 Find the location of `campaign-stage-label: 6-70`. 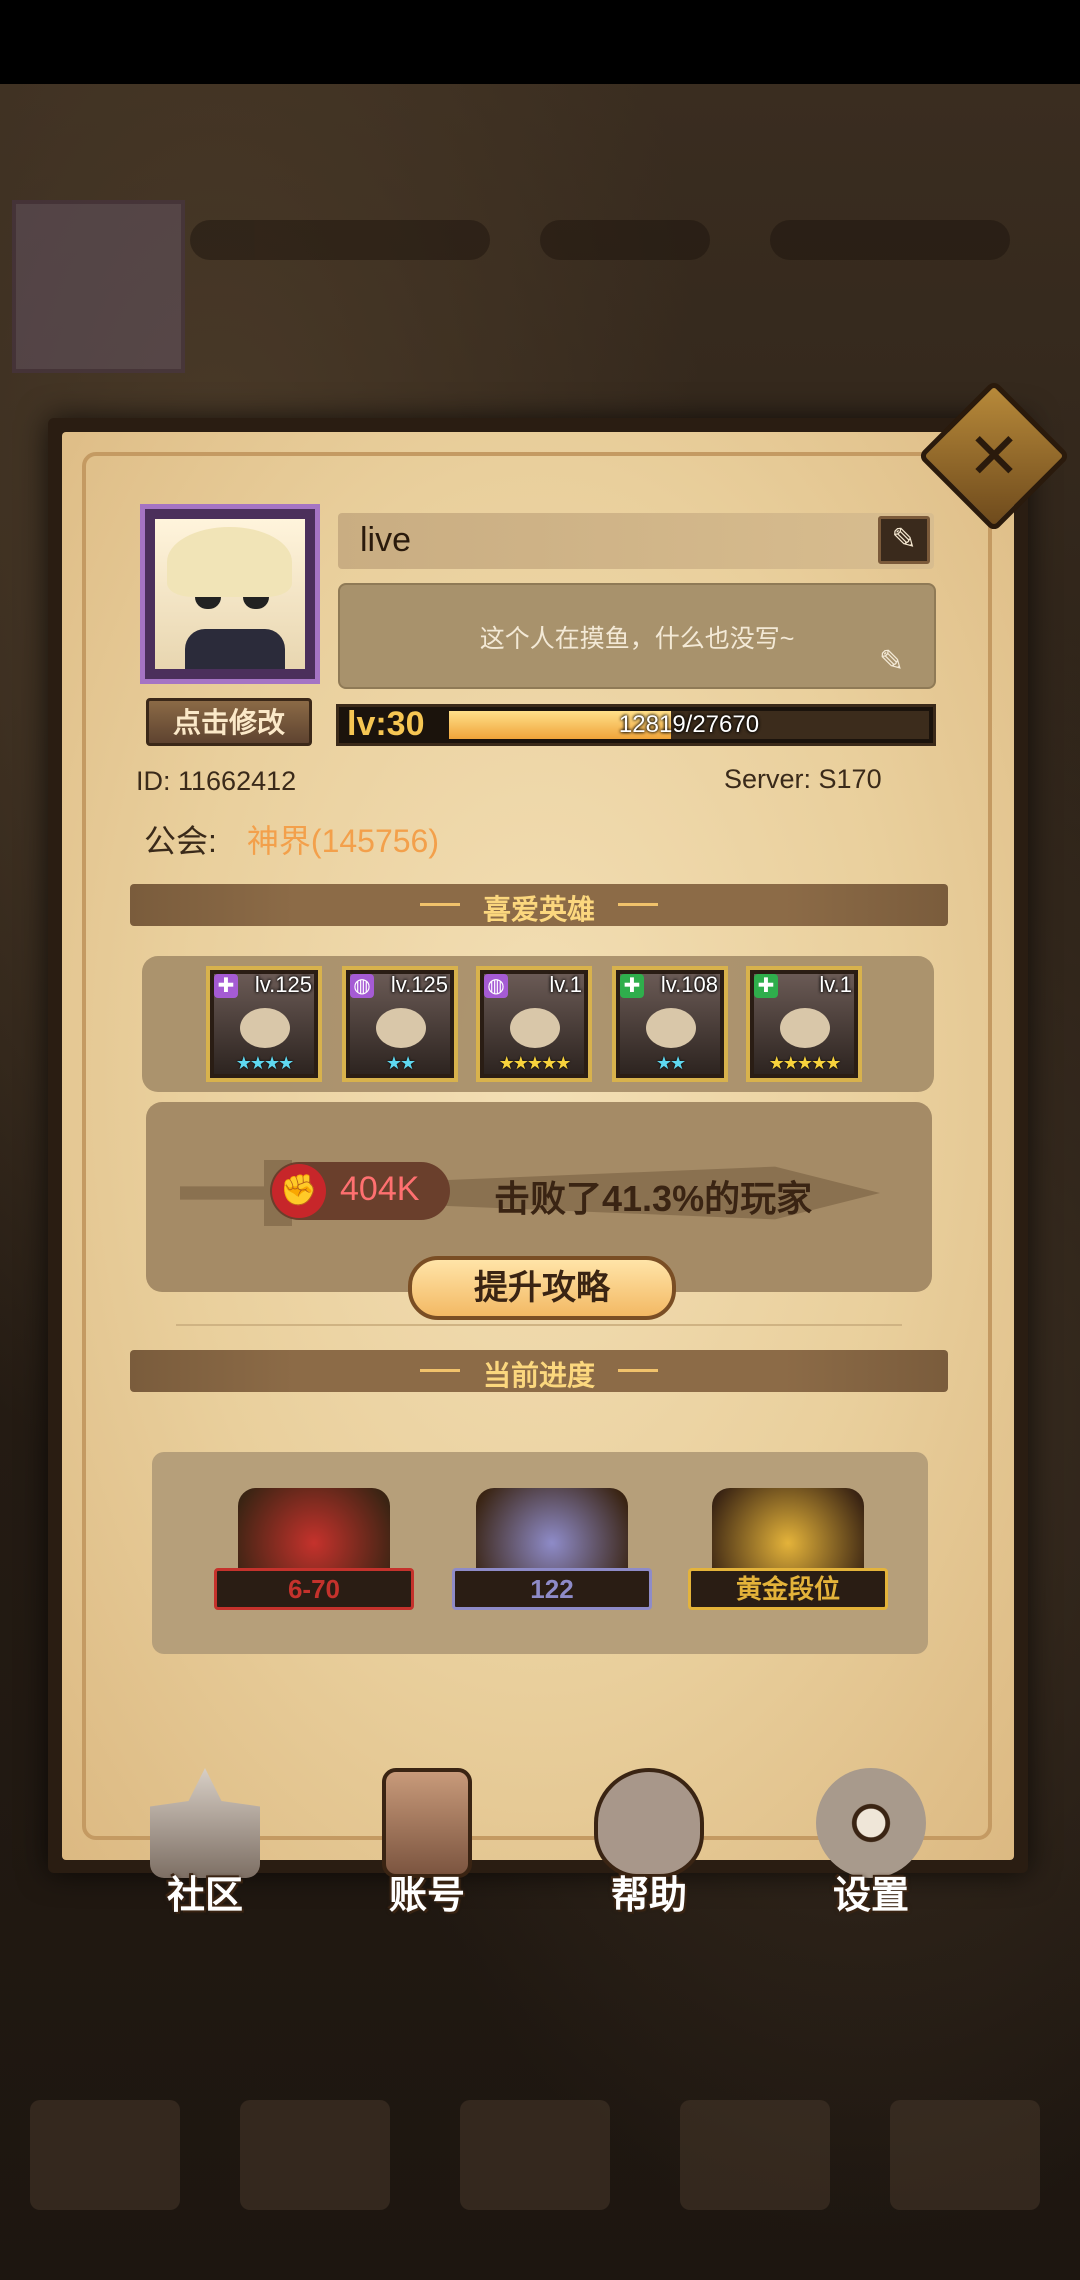

campaign-stage-label: 6-70 is located at coordinates (314, 1589).